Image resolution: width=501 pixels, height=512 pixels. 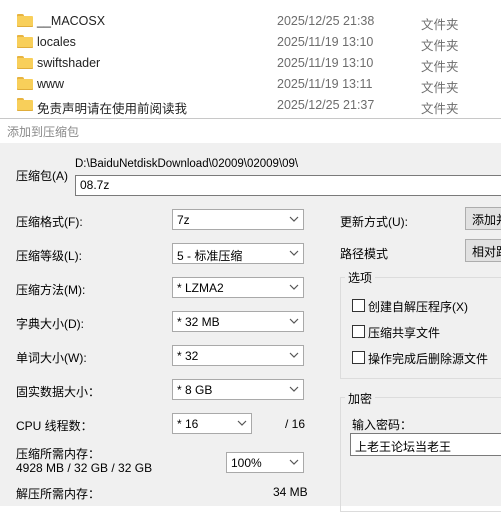 I want to click on mem-compress-value: 4928 MB / 32 GB / 32 GB, so click(x=84, y=468).